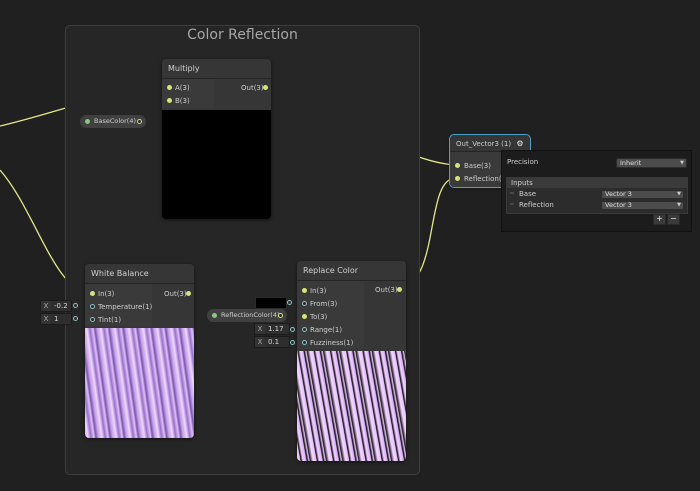 This screenshot has height=491, width=700. What do you see at coordinates (631, 163) in the screenshot?
I see `precision-dropdown-value: Inherit` at bounding box center [631, 163].